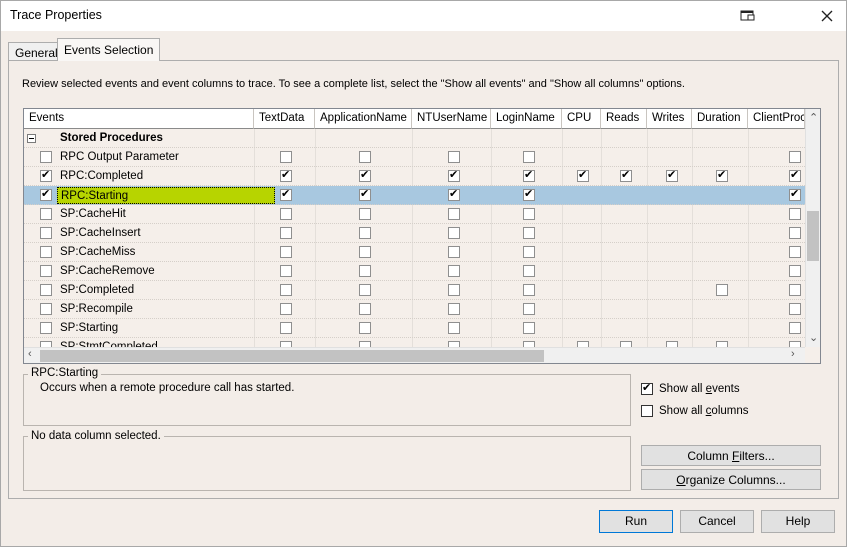  I want to click on help-button: Help, so click(798, 521).